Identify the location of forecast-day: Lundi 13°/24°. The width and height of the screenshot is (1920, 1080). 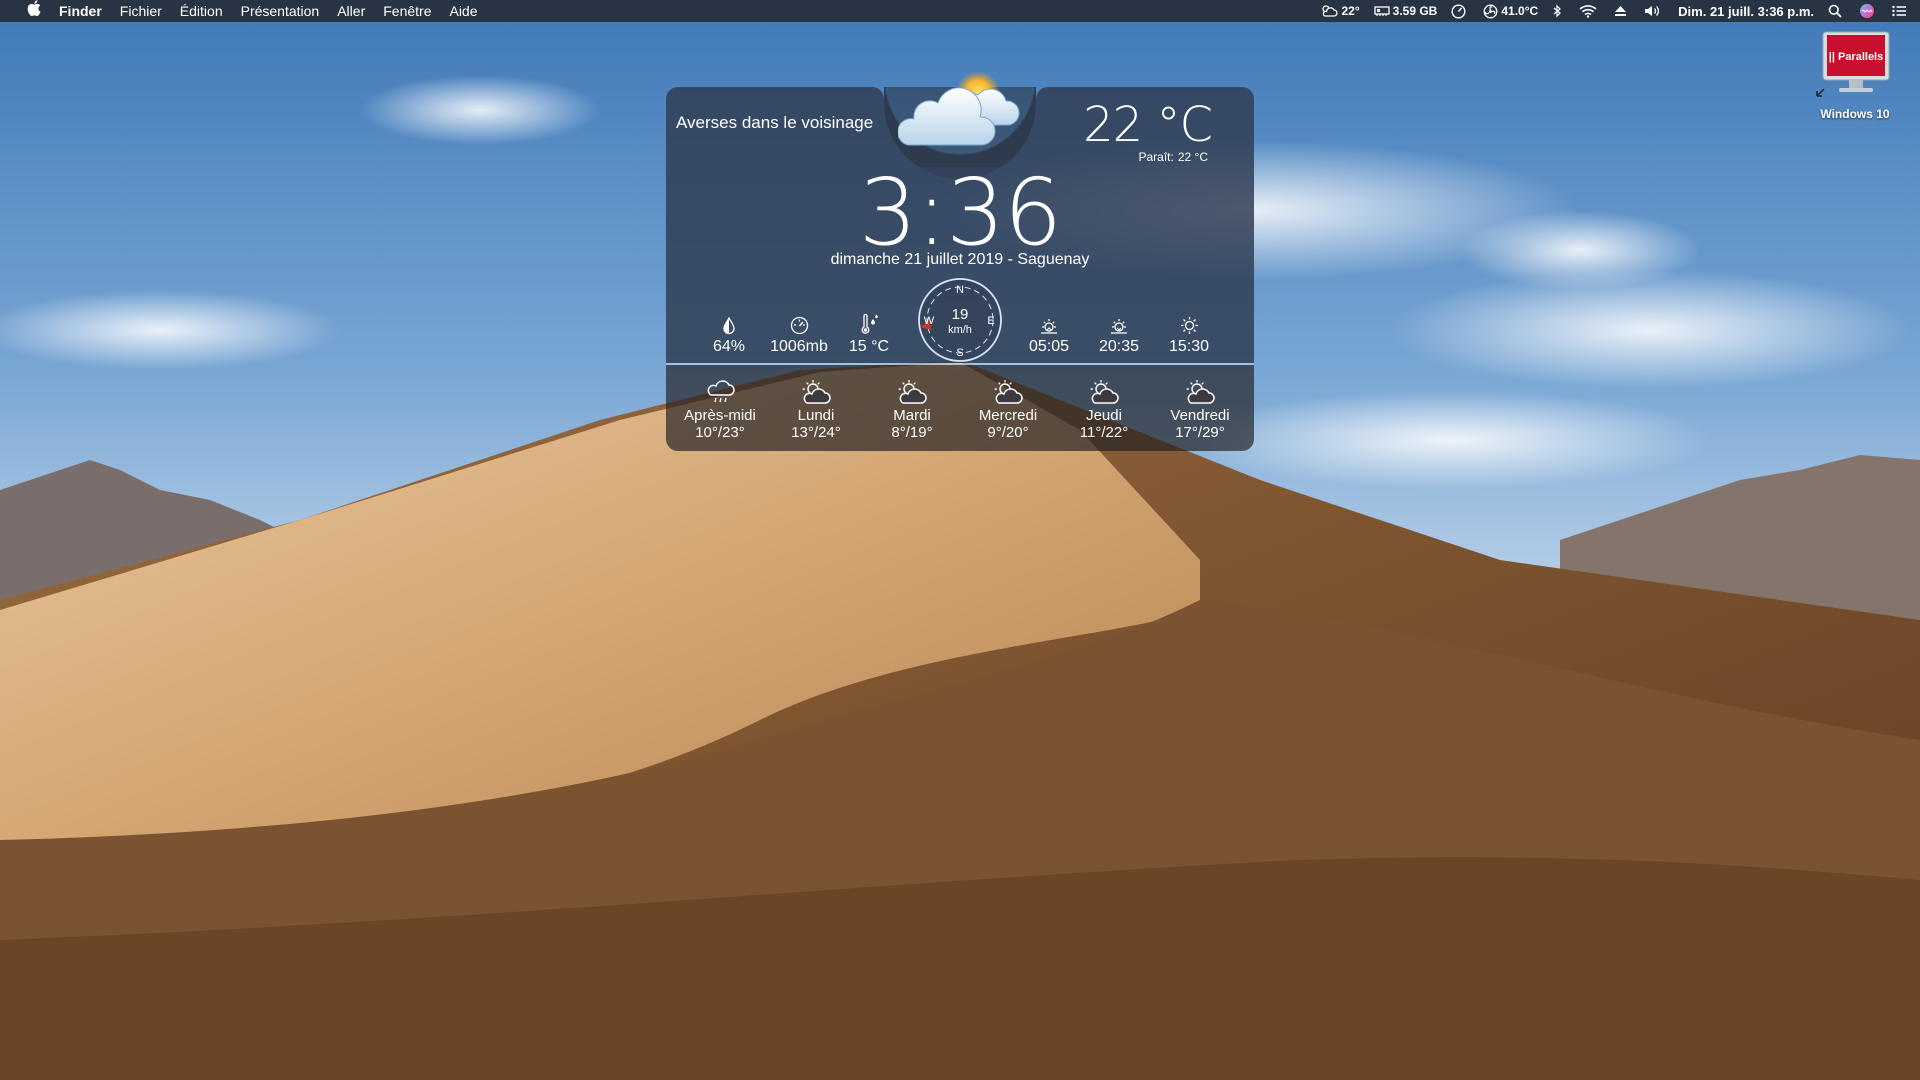
(816, 408).